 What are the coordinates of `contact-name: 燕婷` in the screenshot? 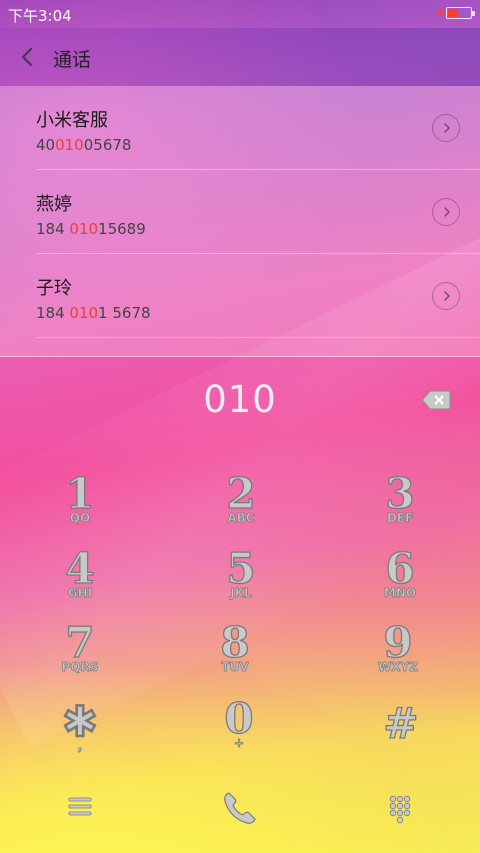 It's located at (54, 204).